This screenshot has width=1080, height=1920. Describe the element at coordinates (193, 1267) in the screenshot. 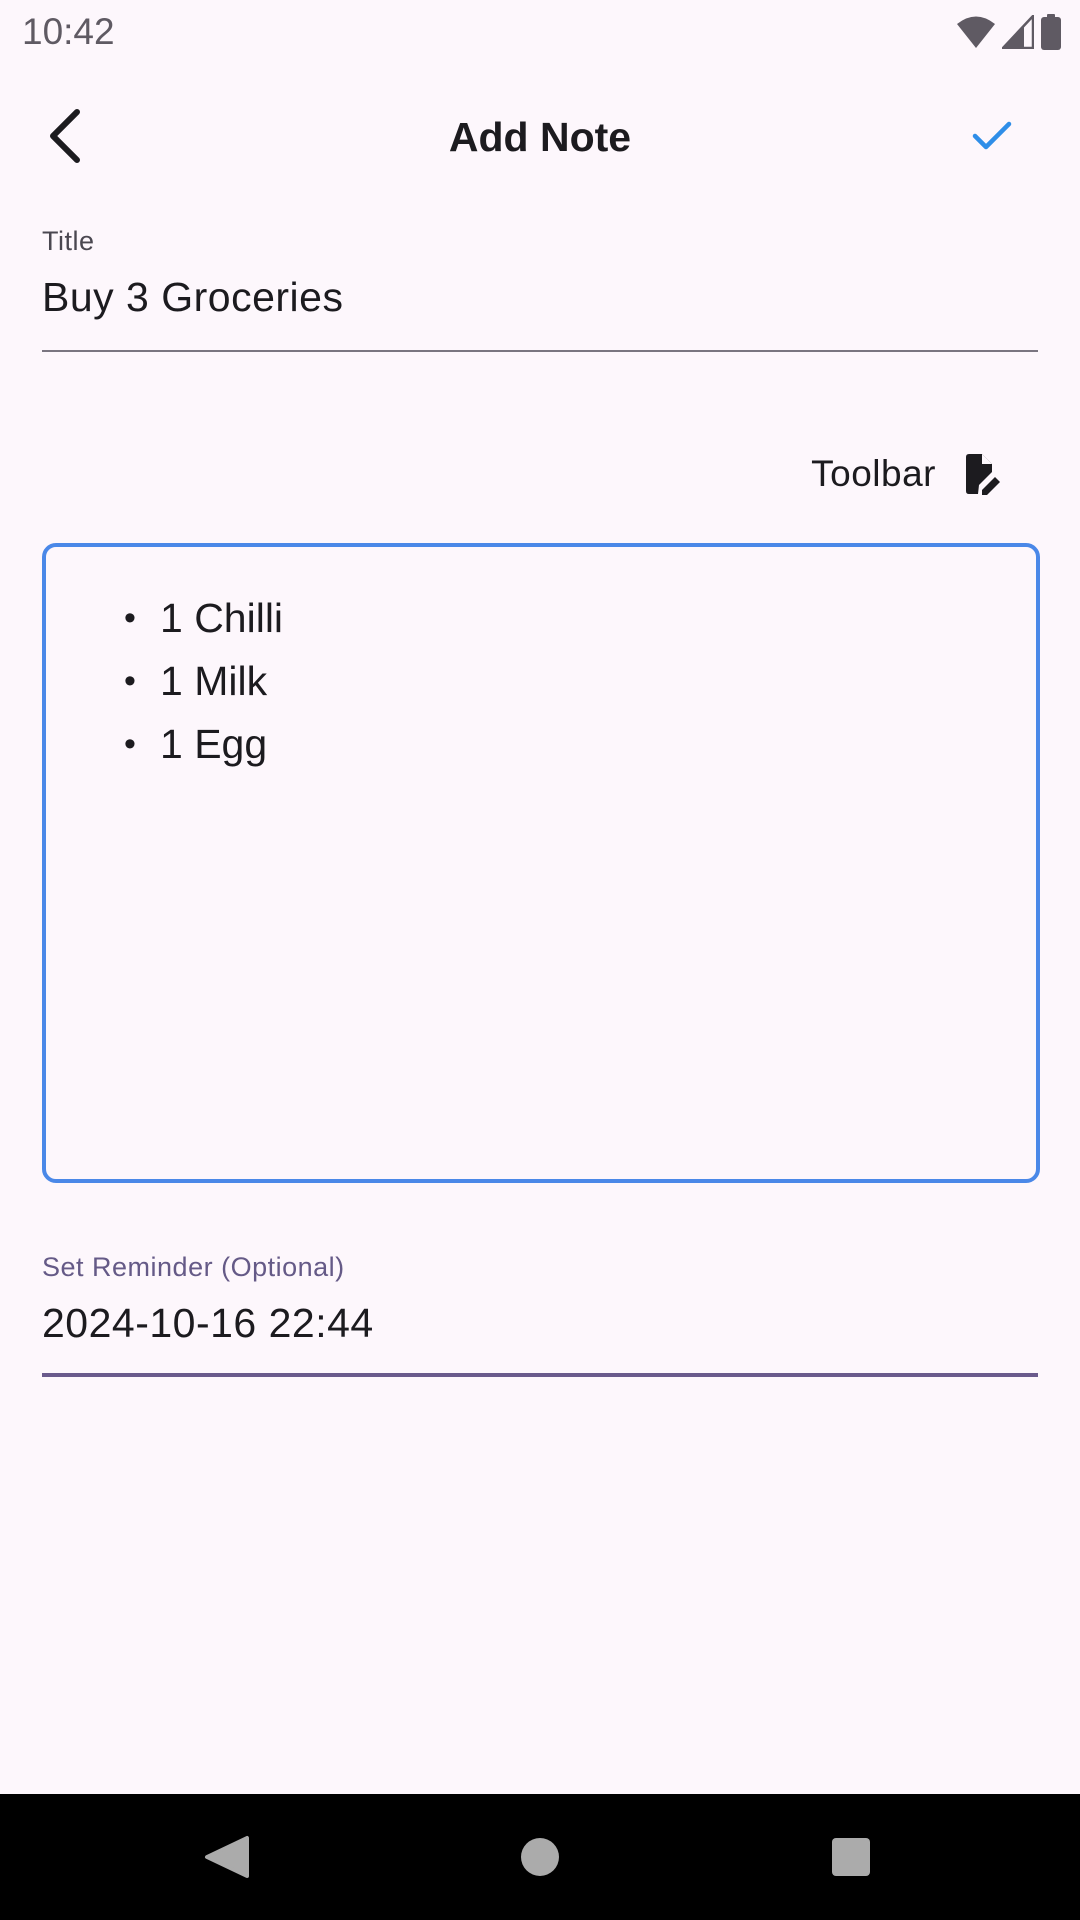

I see `reminder-field-label: Set Reminder (Optional)` at that location.